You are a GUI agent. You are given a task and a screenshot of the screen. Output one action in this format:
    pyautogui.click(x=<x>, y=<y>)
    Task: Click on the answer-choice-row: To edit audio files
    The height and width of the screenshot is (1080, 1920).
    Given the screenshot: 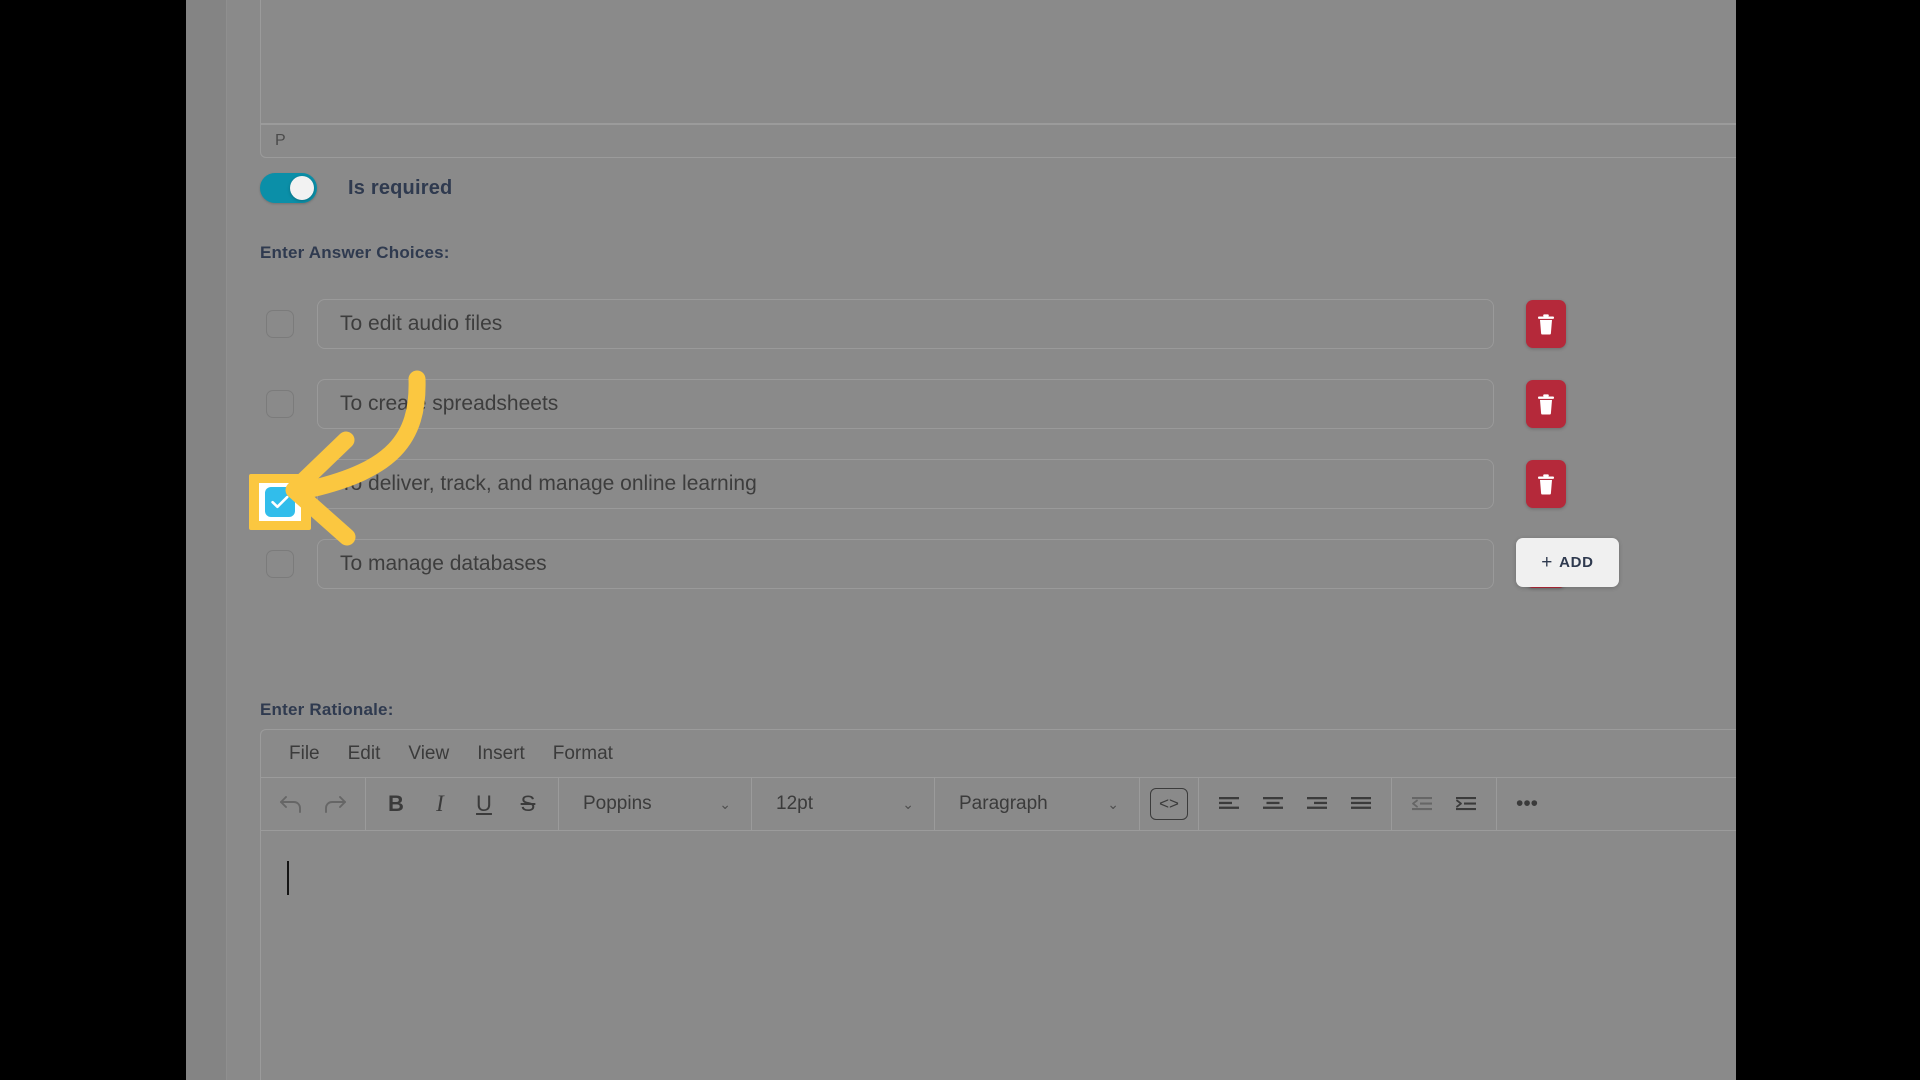 What is the action you would take?
    pyautogui.click(x=981, y=324)
    